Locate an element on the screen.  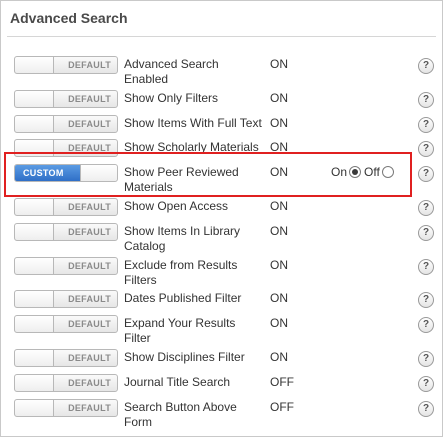
setting-label: Show Only Filters is located at coordinates (171, 98).